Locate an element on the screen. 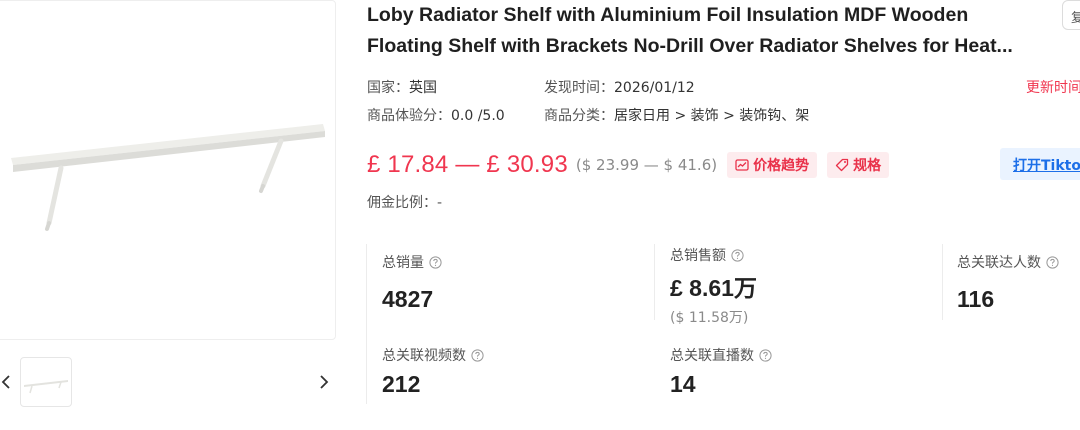  stat-label: 总关联达人数 is located at coordinates (1008, 262).